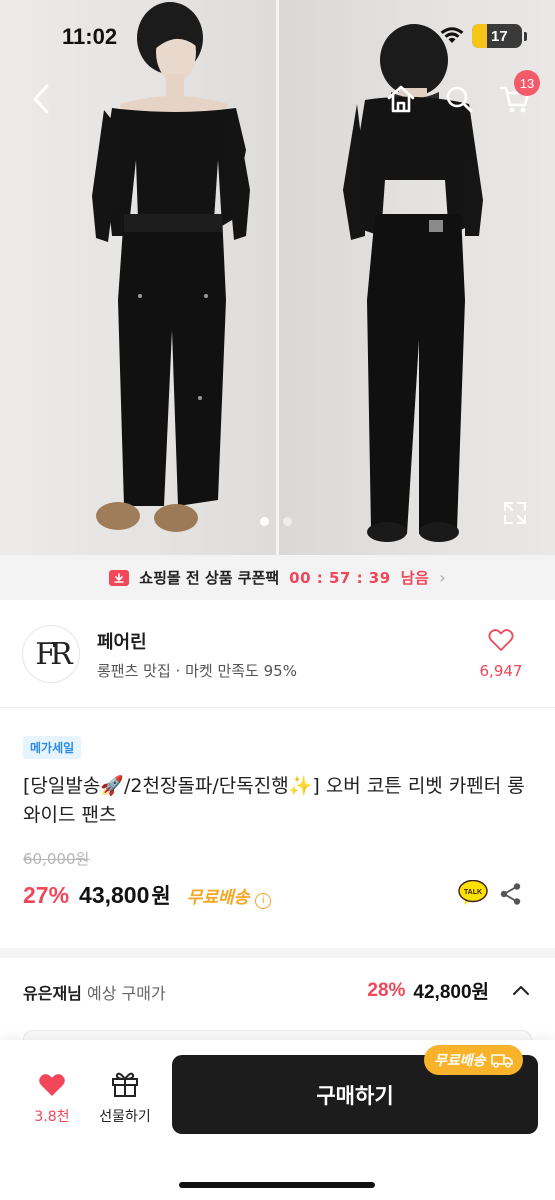 This screenshot has width=555, height=1200. What do you see at coordinates (527, 83) in the screenshot?
I see `cart-count-badge: 13` at bounding box center [527, 83].